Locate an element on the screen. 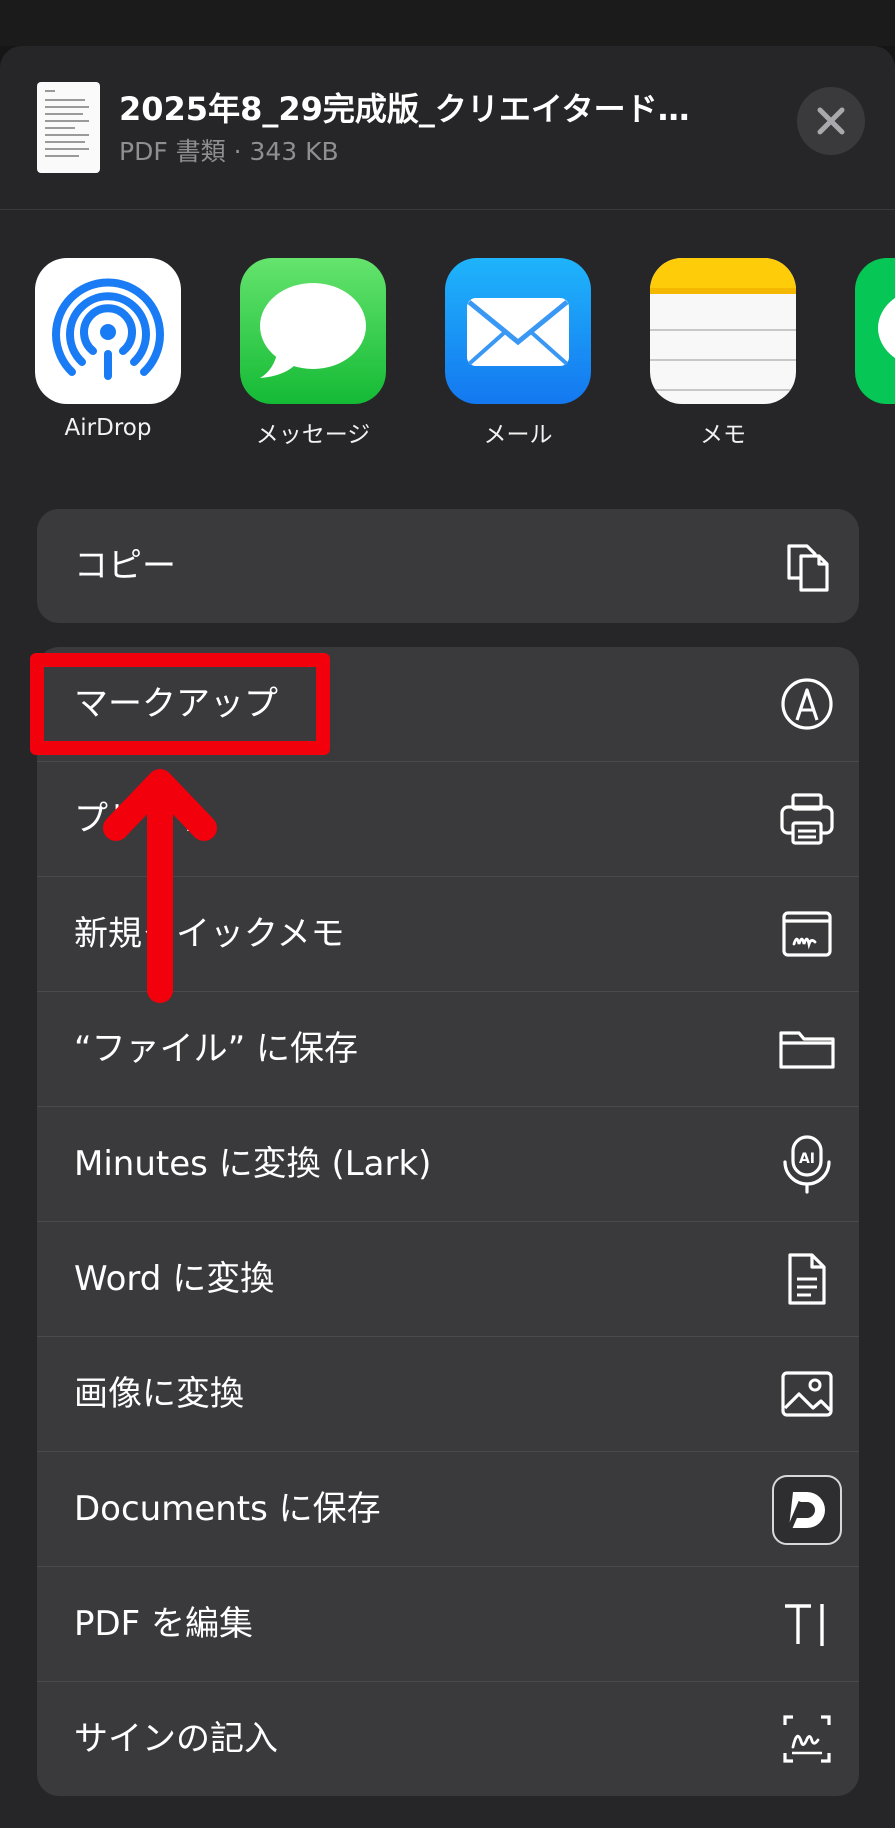  image-icon is located at coordinates (807, 1394).